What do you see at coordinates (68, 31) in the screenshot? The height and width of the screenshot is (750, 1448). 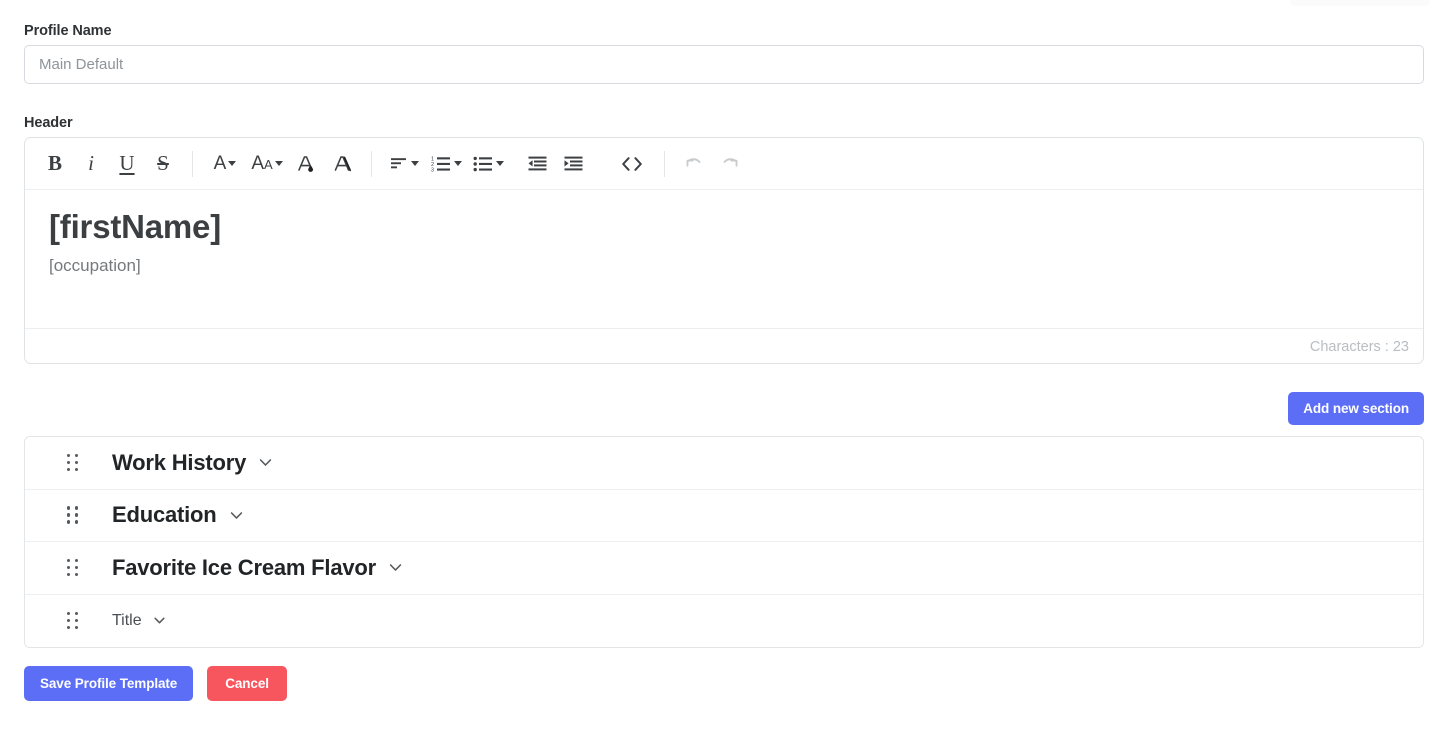 I see `profile-name-label: Profile Name` at bounding box center [68, 31].